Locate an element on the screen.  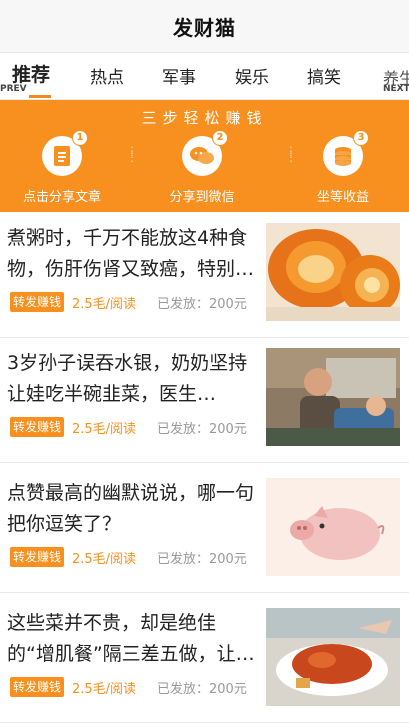
document-icon: 1 is located at coordinates (65, 153).